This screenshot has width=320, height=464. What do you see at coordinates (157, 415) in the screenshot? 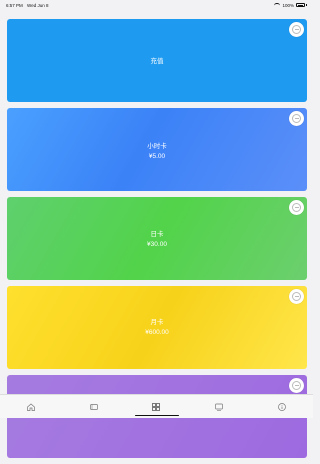
I see `home-indicator` at bounding box center [157, 415].